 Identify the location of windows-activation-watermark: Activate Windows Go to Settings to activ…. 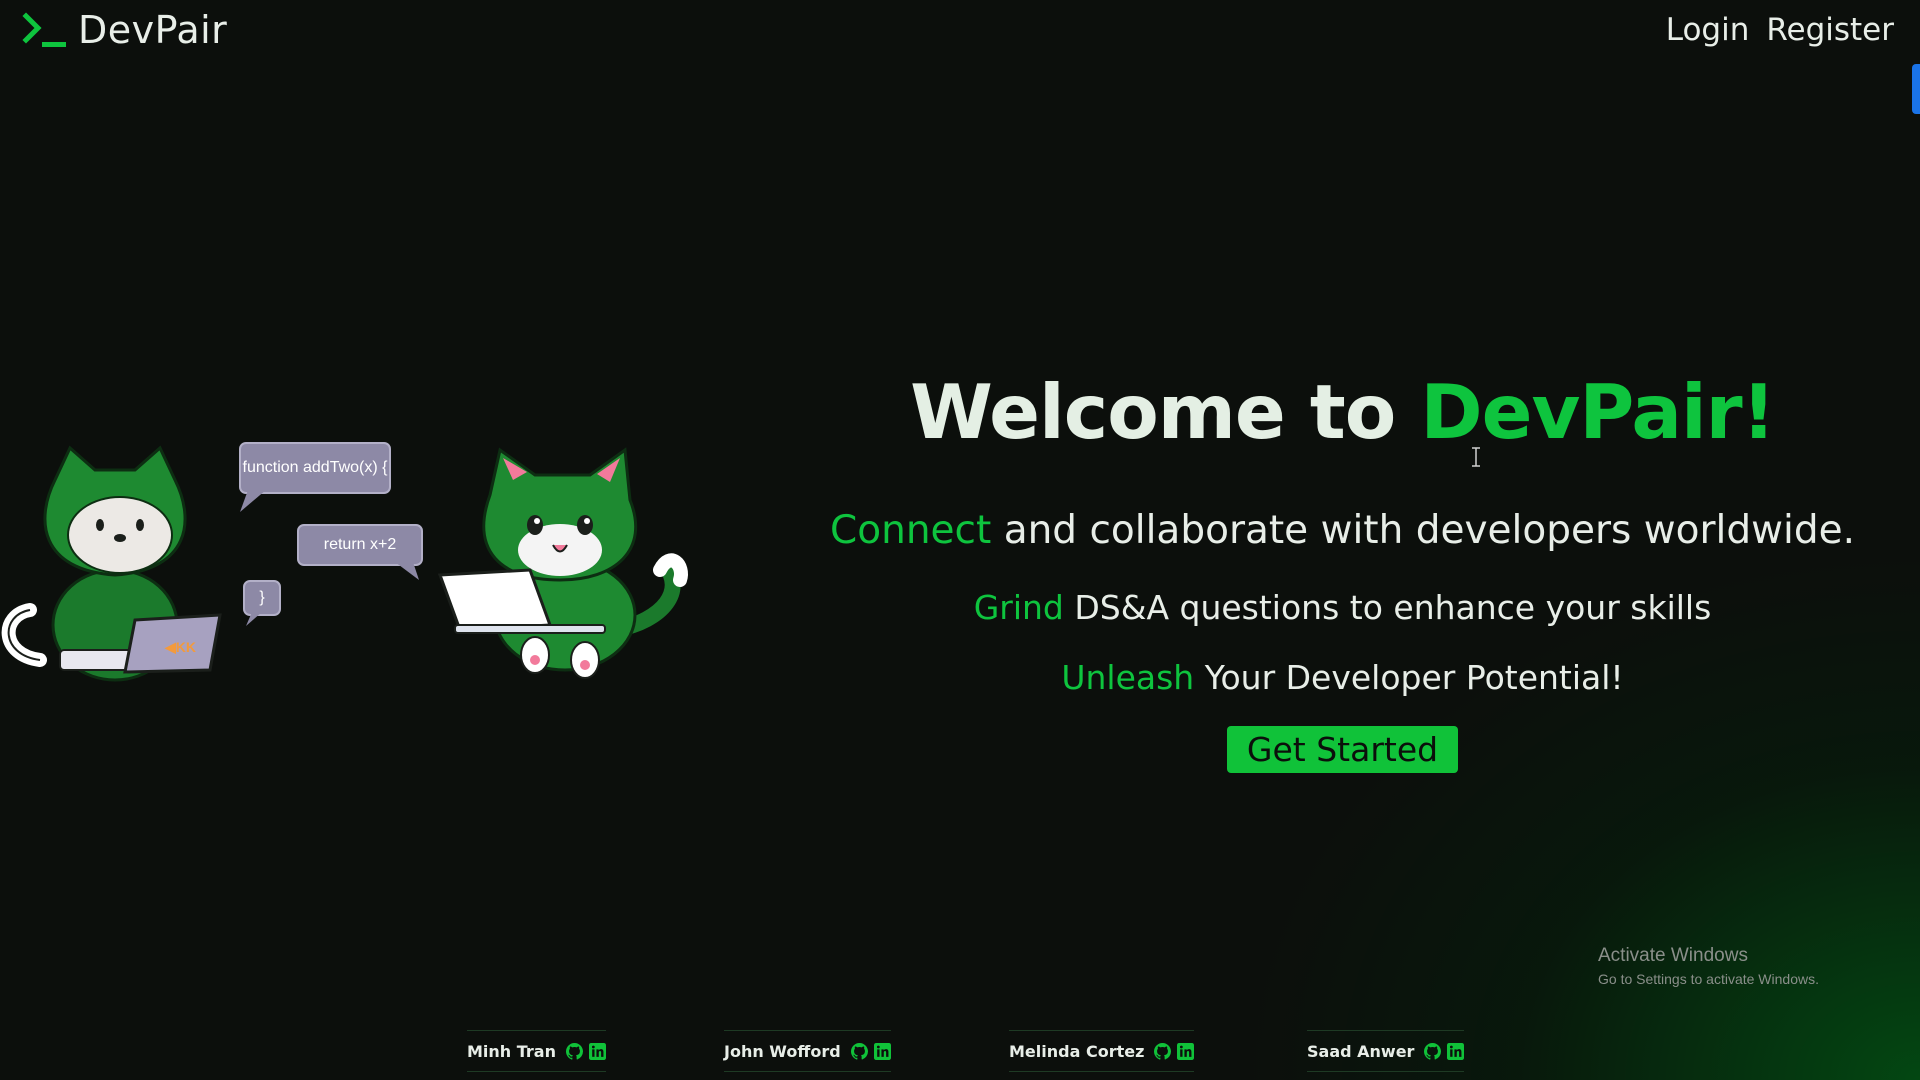
(1708, 966).